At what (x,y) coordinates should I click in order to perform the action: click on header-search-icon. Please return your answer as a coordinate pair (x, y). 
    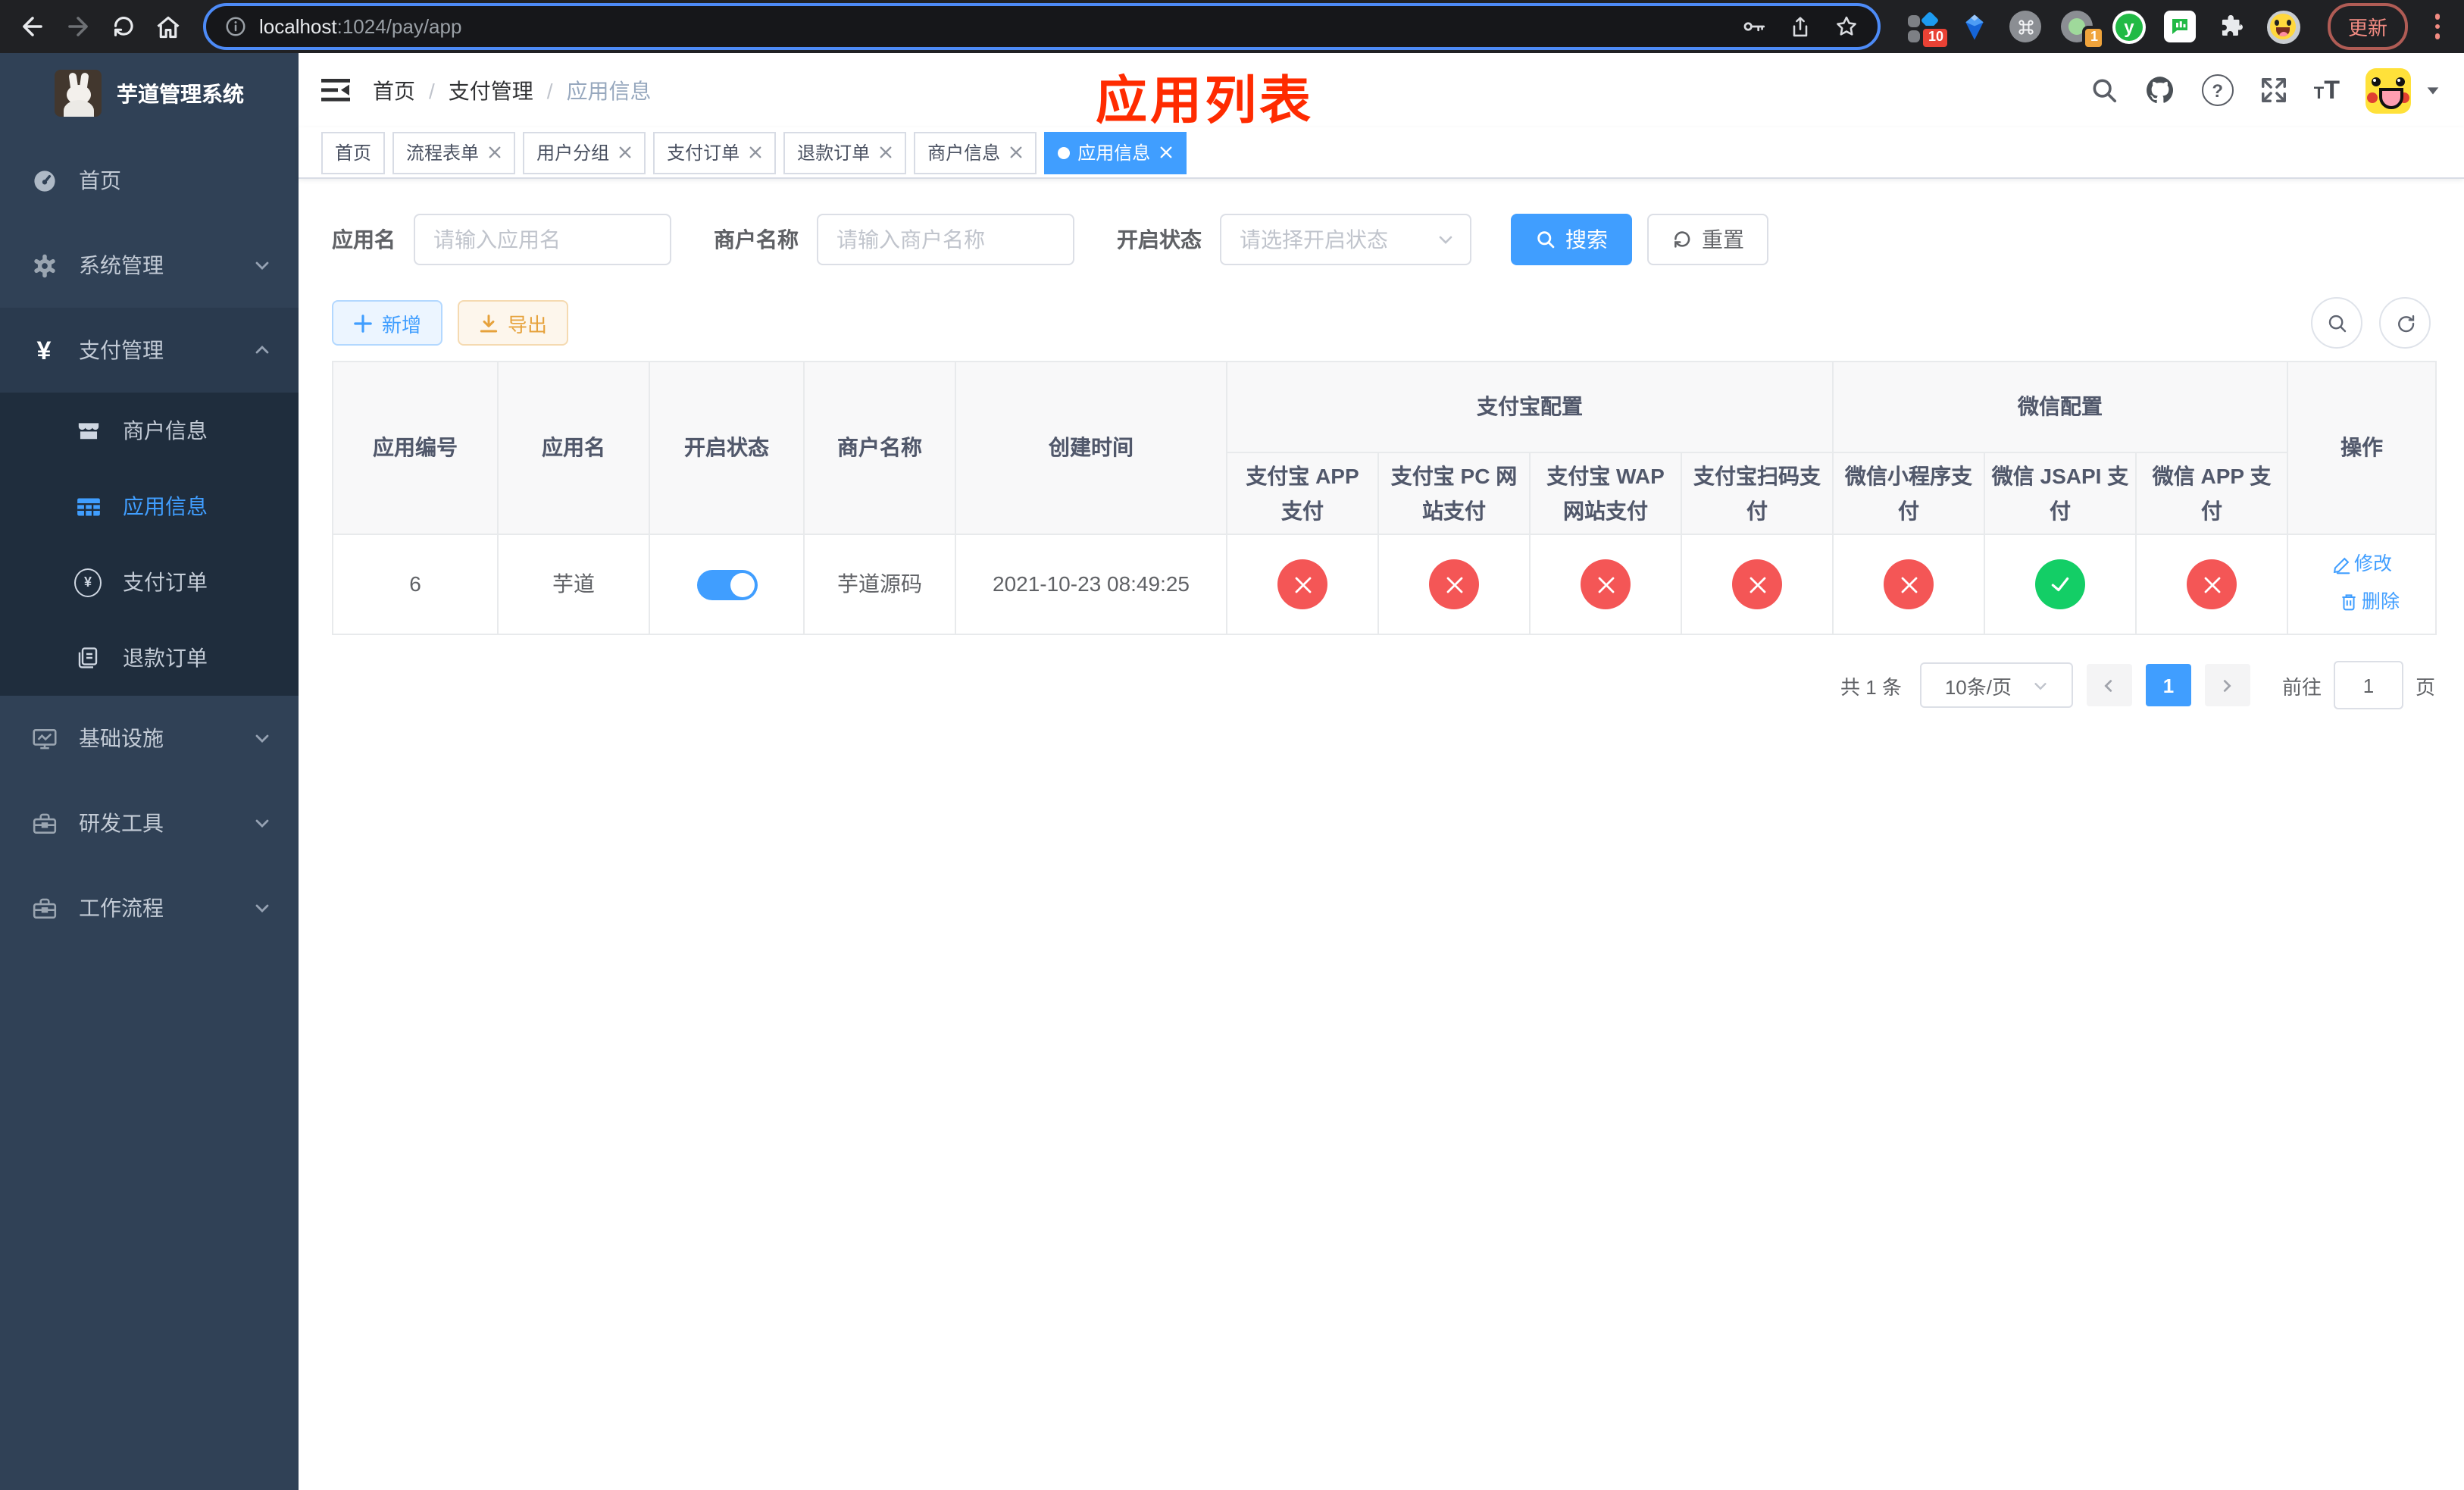
    Looking at the image, I should click on (2104, 90).